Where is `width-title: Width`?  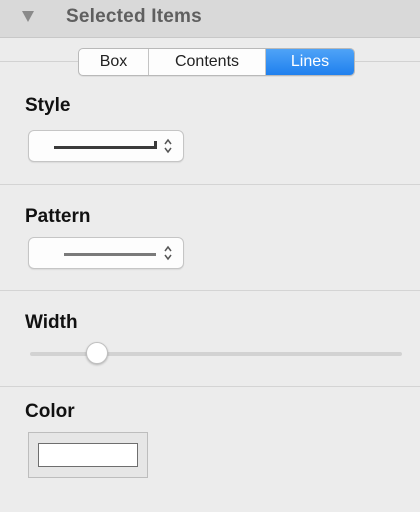
width-title: Width is located at coordinates (51, 322).